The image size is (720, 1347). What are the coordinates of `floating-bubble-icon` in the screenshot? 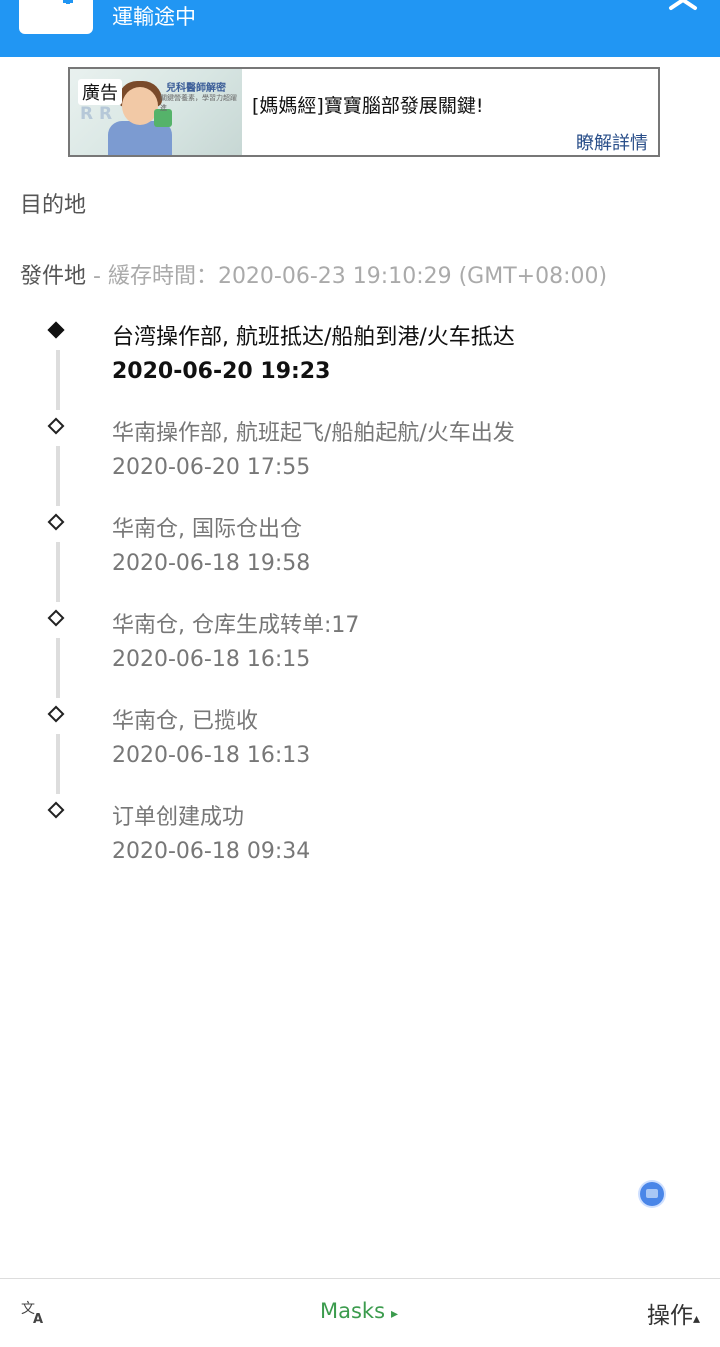 It's located at (652, 1194).